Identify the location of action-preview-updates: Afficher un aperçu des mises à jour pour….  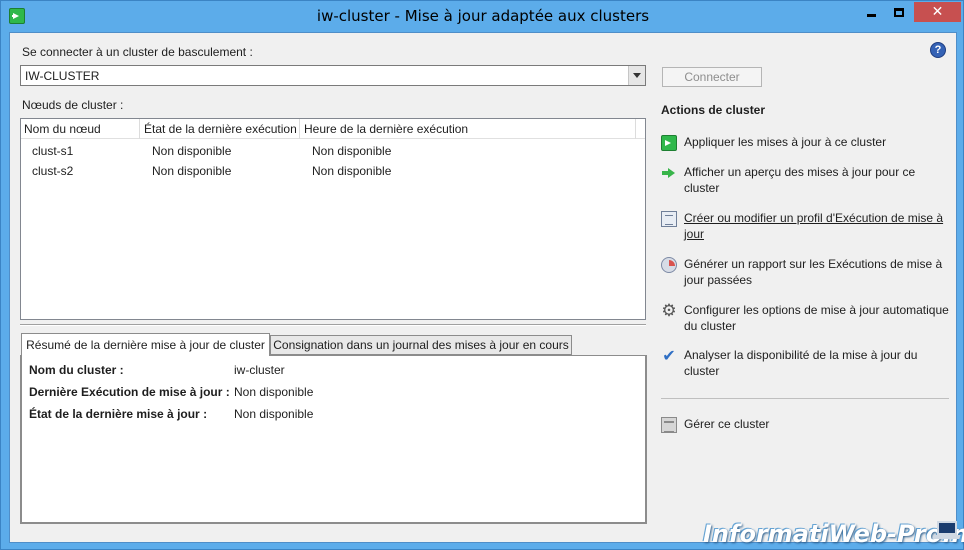
(806, 181).